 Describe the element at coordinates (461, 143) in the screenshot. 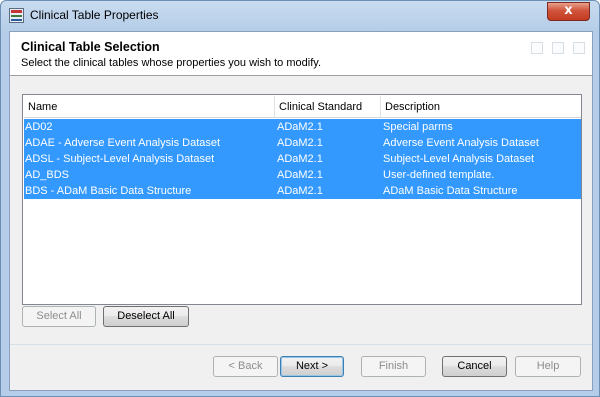

I see `cell-description: Adverse Event Analysis Dataset` at that location.